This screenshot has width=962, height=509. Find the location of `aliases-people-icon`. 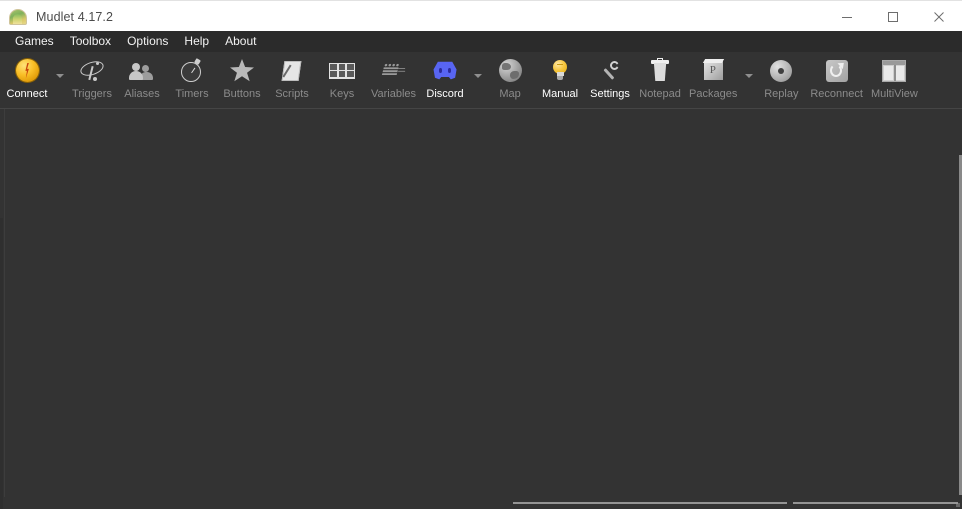

aliases-people-icon is located at coordinates (142, 70).